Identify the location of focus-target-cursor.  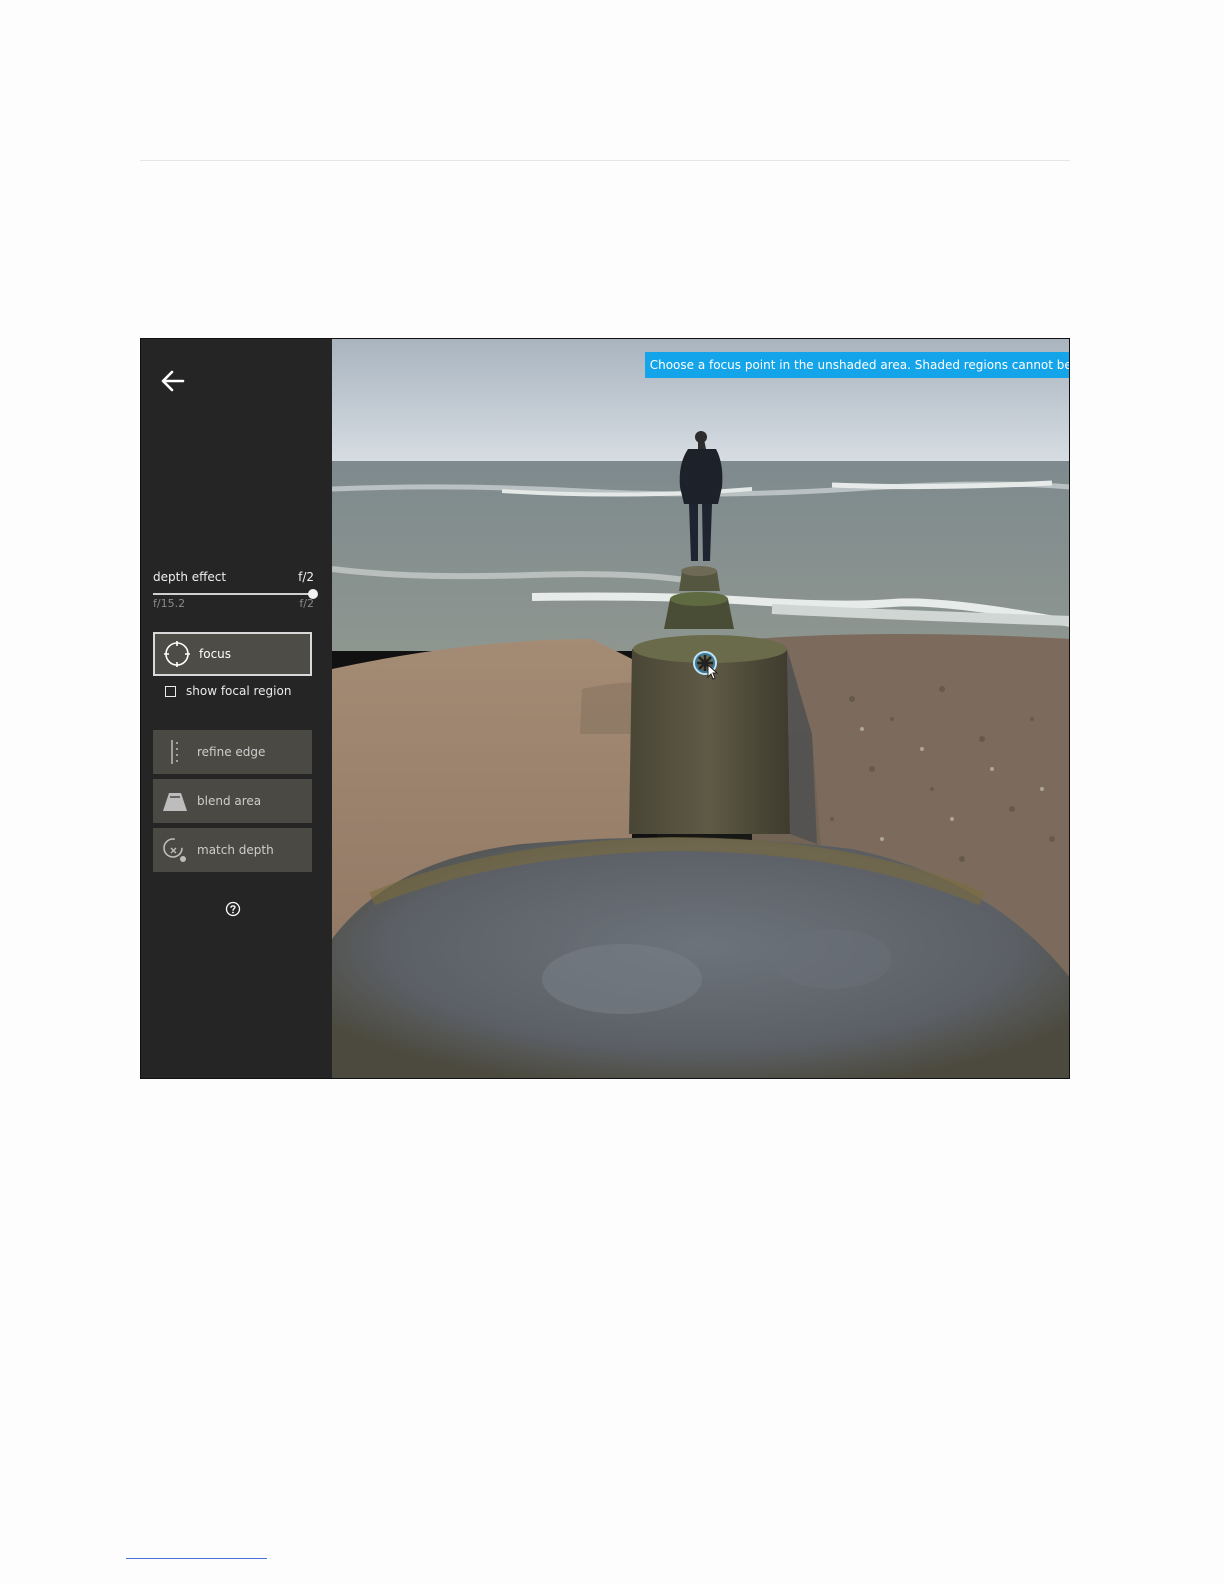
(706, 665).